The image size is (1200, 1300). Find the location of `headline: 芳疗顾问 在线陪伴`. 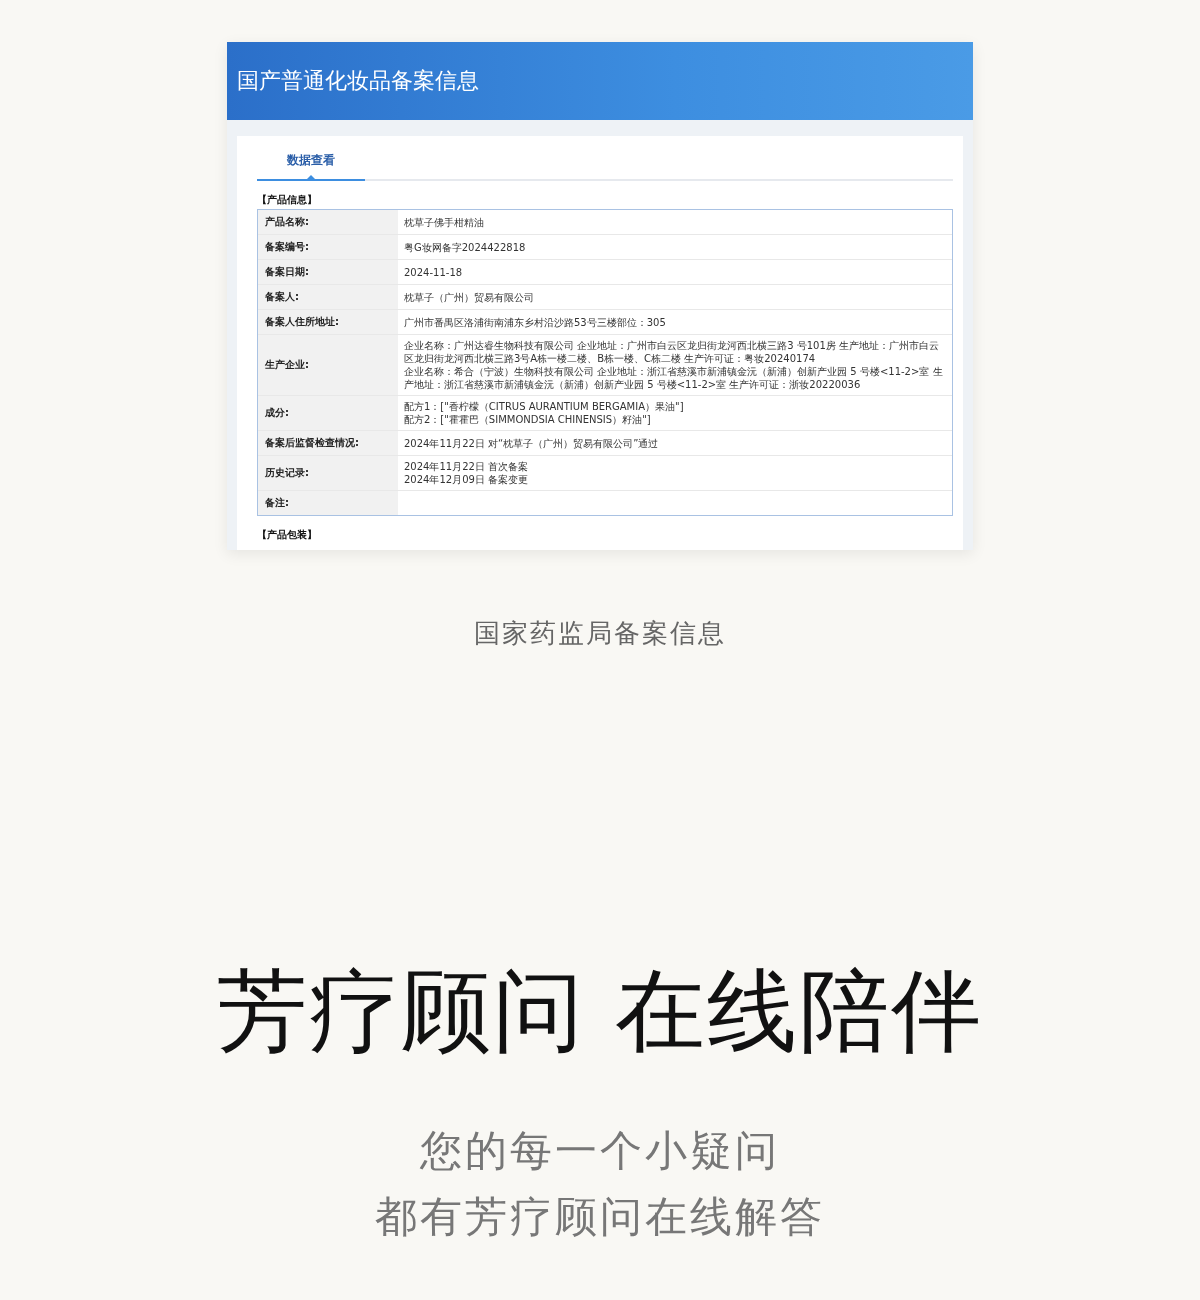

headline: 芳疗顾问 在线陪伴 is located at coordinates (600, 1011).